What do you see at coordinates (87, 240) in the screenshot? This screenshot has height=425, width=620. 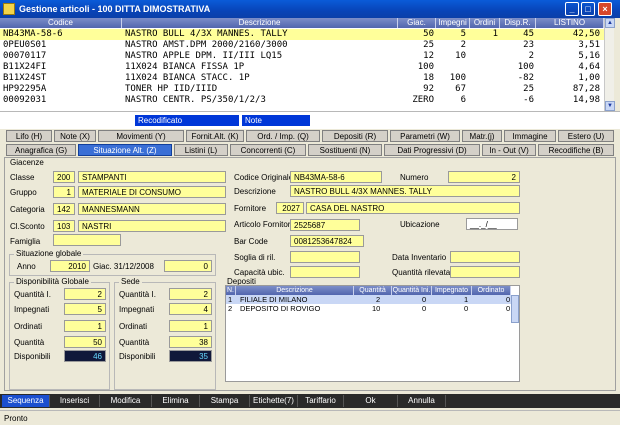 I see `famiglia-field` at bounding box center [87, 240].